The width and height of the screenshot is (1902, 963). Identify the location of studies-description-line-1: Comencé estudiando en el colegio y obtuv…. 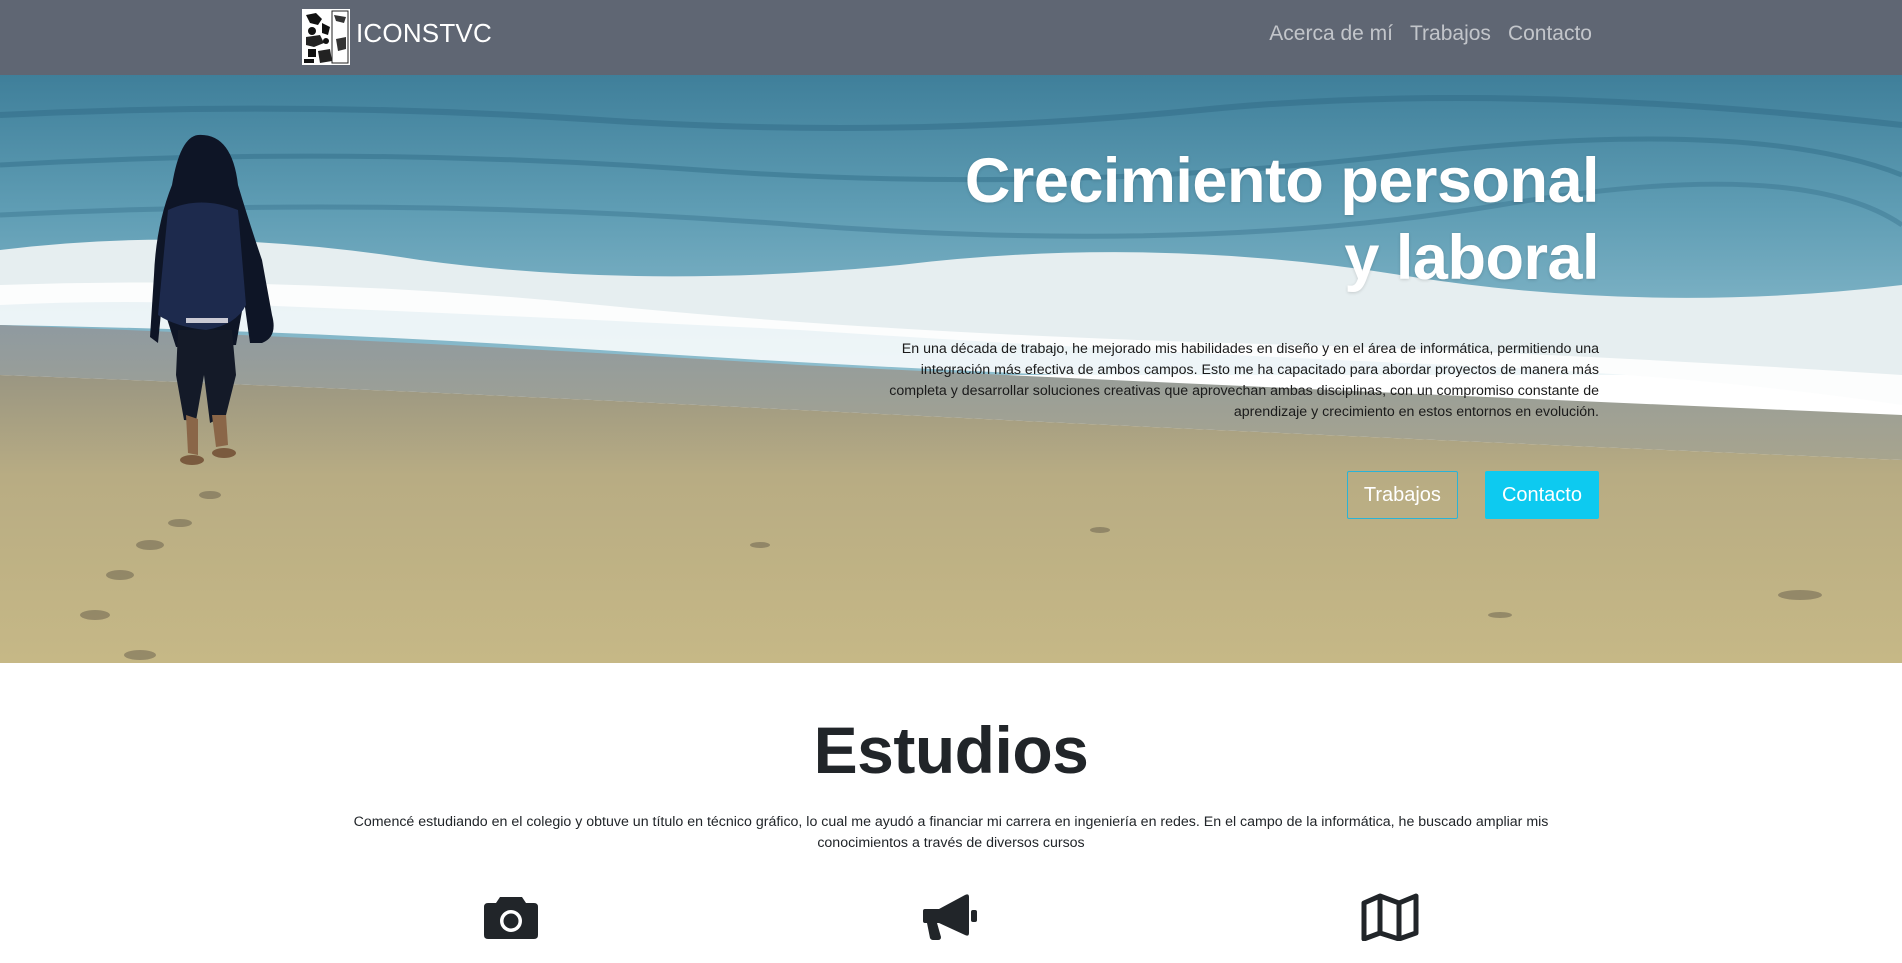
(951, 822).